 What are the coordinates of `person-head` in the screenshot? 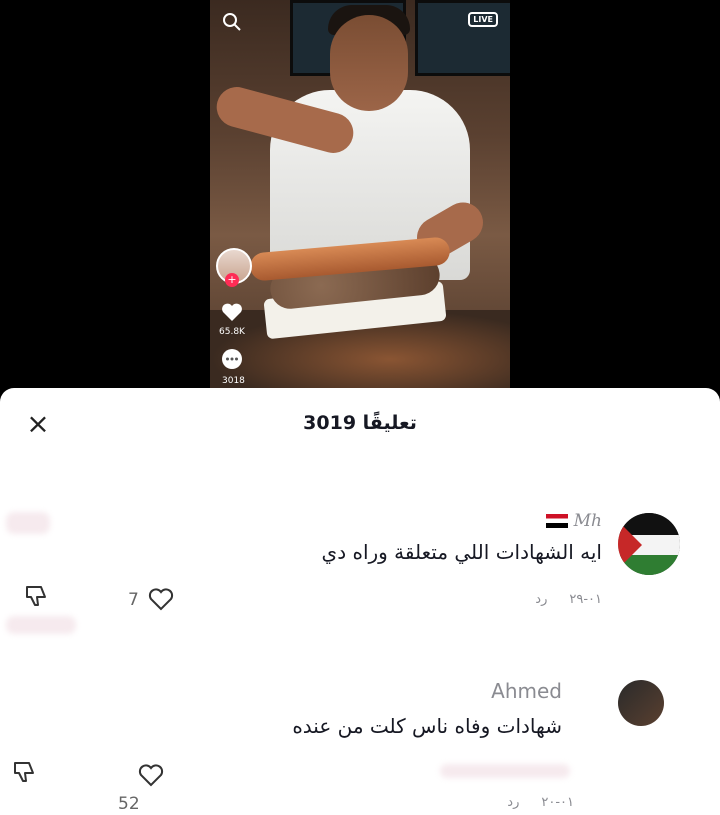 It's located at (369, 63).